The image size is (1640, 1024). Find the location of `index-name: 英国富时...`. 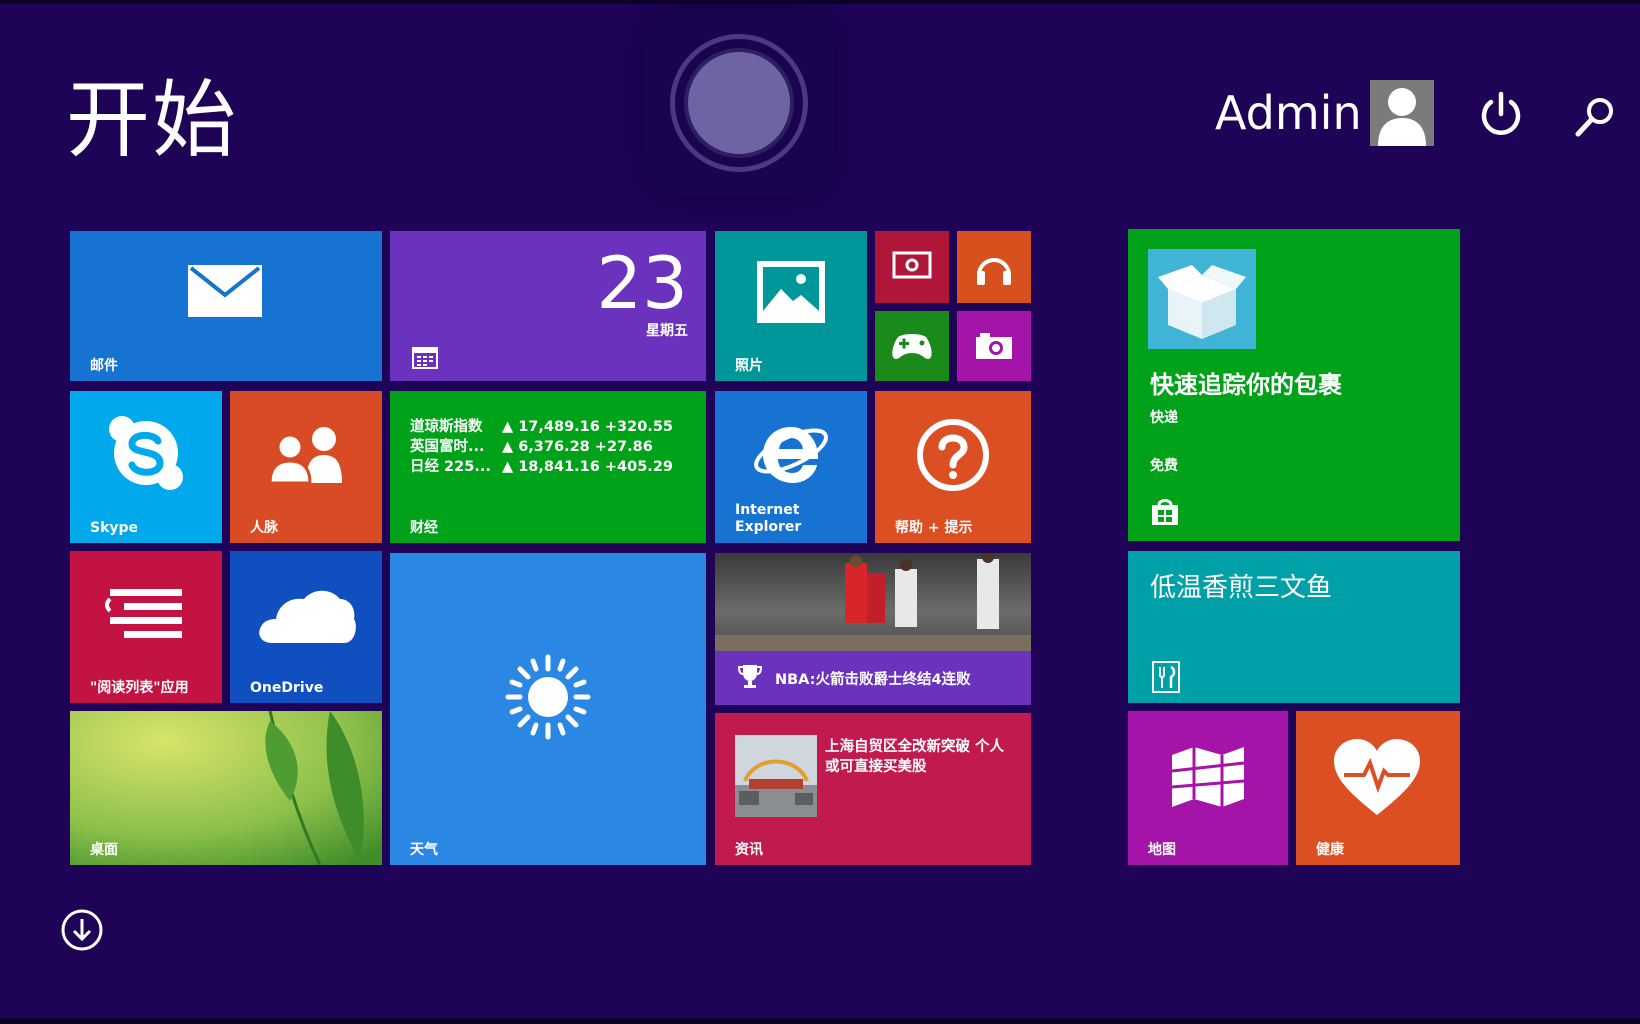

index-name: 英国富时... is located at coordinates (447, 447).